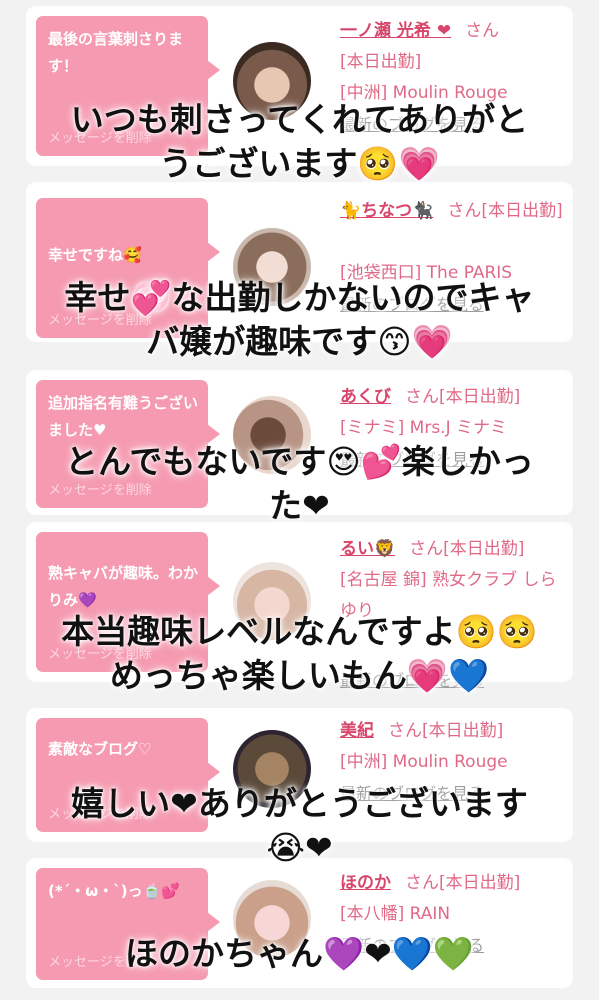  I want to click on message-text: 追加指名有難うございました♥, so click(123, 416).